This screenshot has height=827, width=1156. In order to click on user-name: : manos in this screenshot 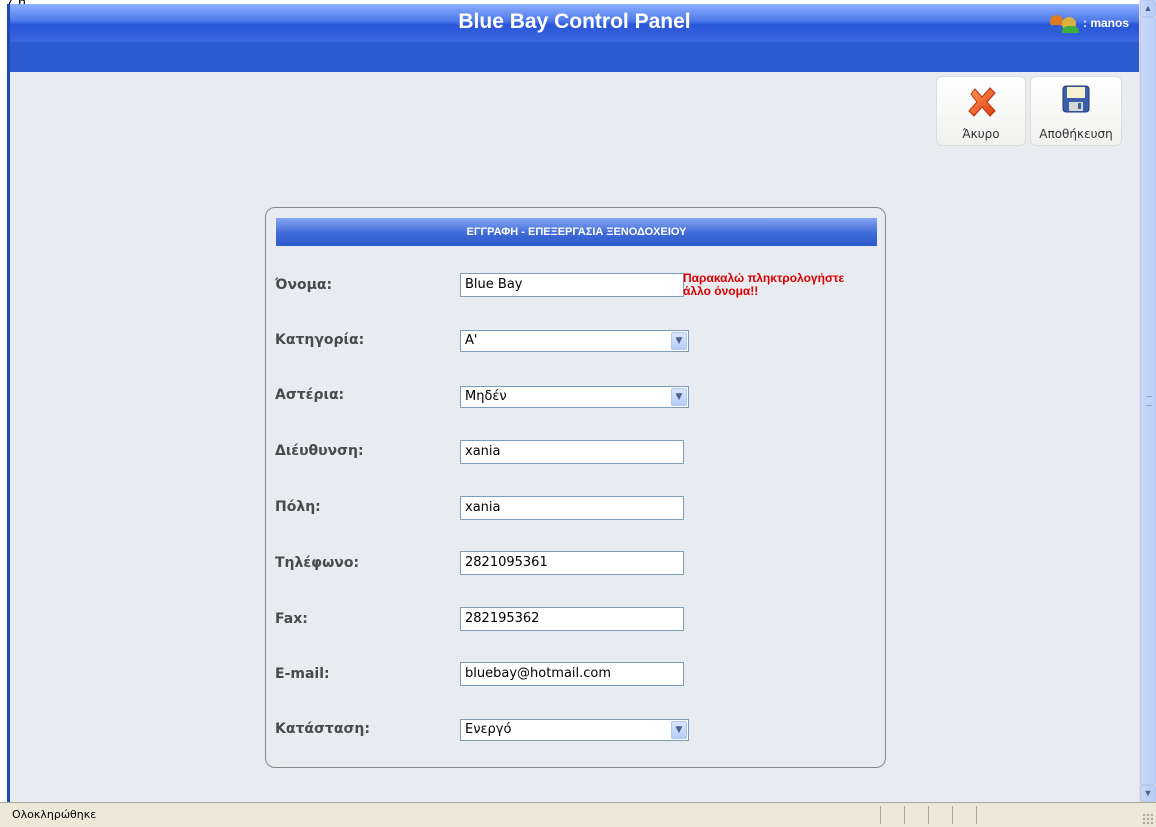, I will do `click(1105, 23)`.